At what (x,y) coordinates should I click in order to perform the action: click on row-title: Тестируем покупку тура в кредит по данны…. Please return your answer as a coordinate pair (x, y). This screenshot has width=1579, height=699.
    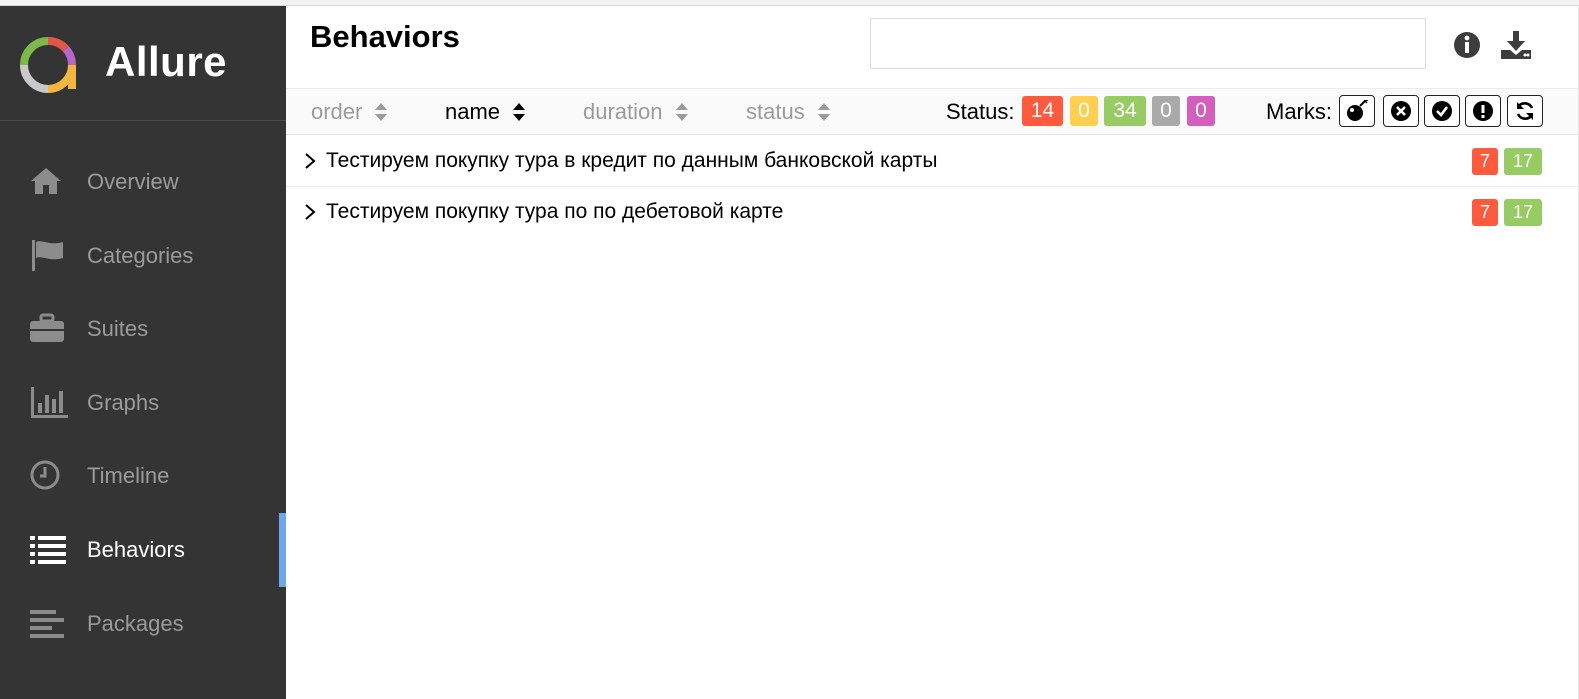
    Looking at the image, I should click on (632, 160).